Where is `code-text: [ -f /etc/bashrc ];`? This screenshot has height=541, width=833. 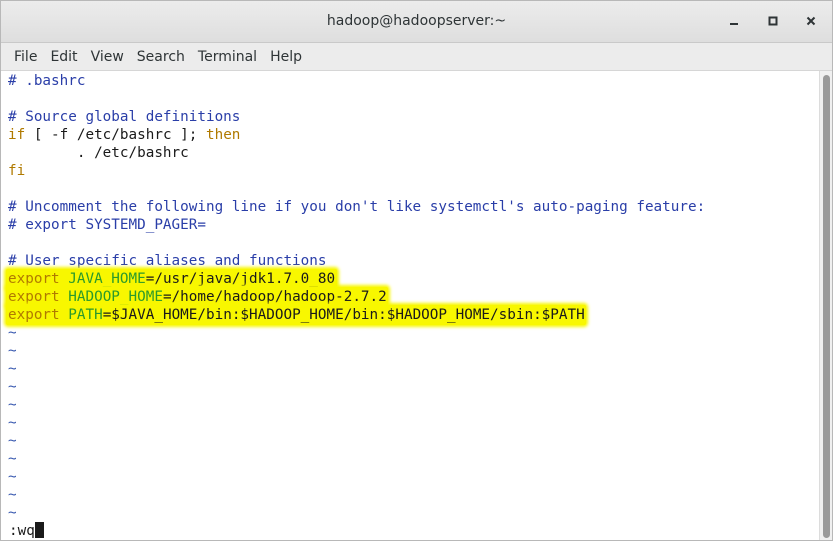 code-text: [ -f /etc/bashrc ]; is located at coordinates (115, 135).